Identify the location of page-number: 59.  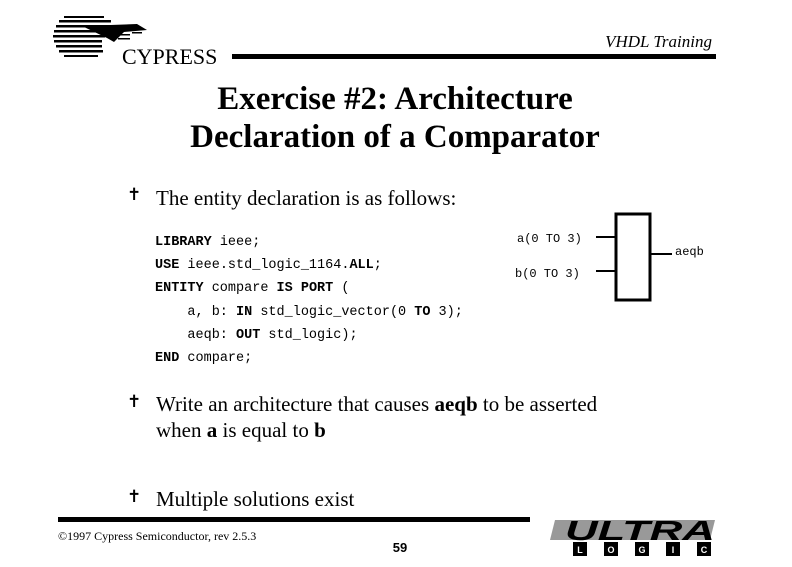
(400, 547).